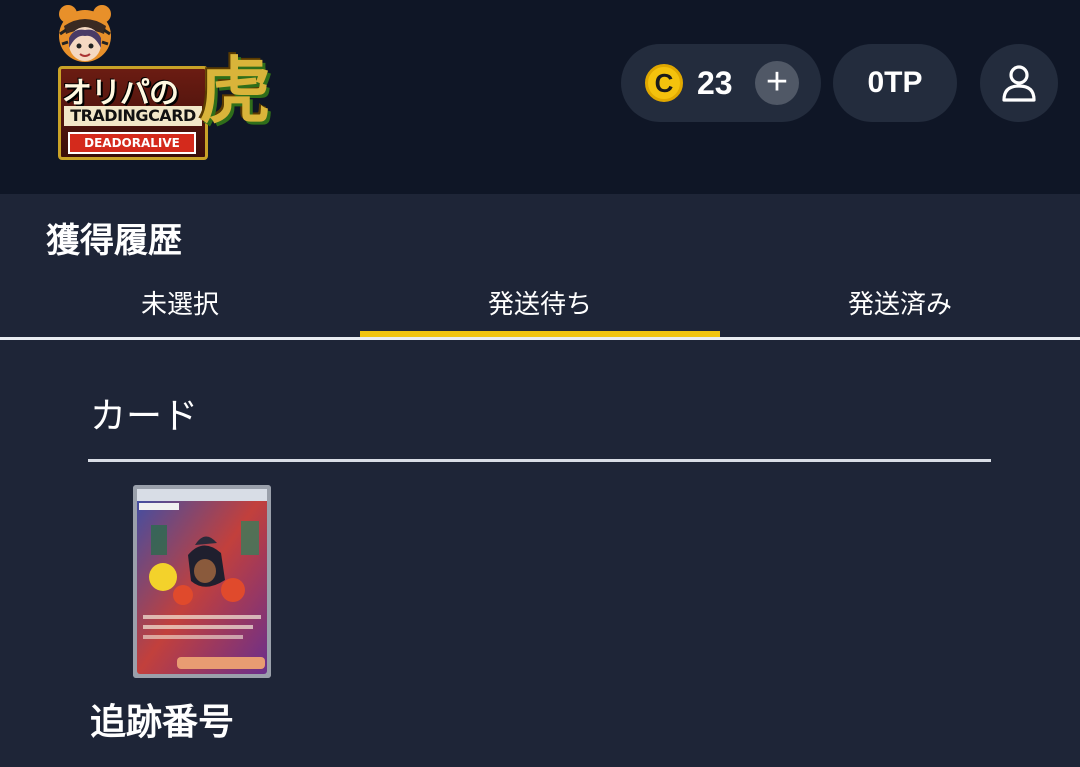 The image size is (1080, 767). I want to click on tracking-number-label: 追跡番号, so click(162, 722).